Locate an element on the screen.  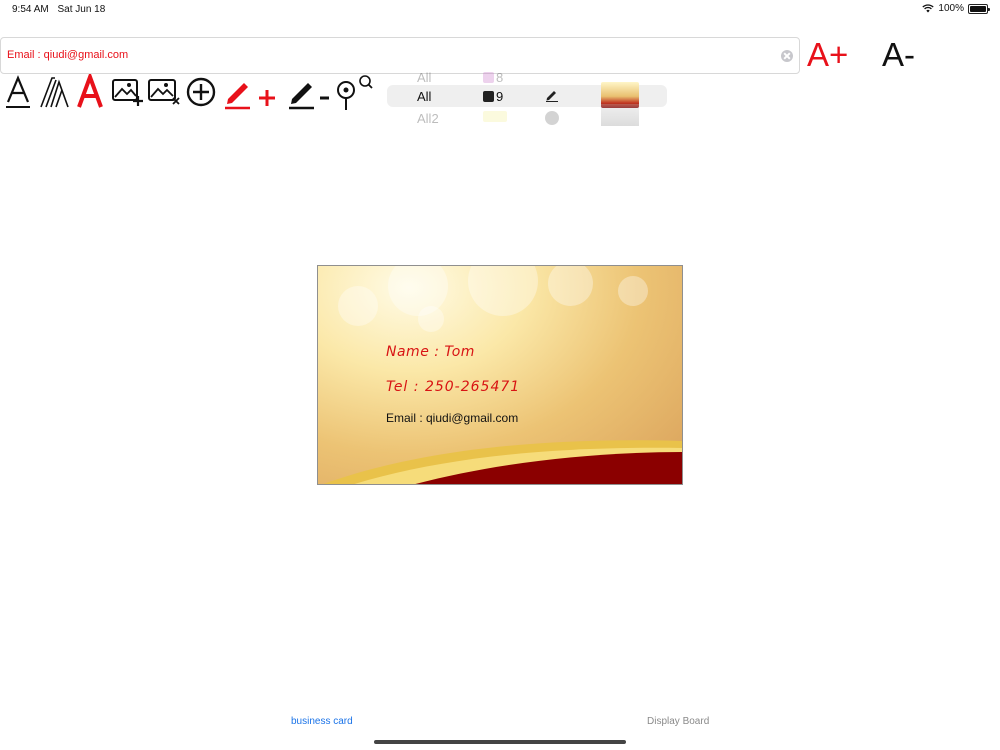
battery-percent: 100% is located at coordinates (951, 8).